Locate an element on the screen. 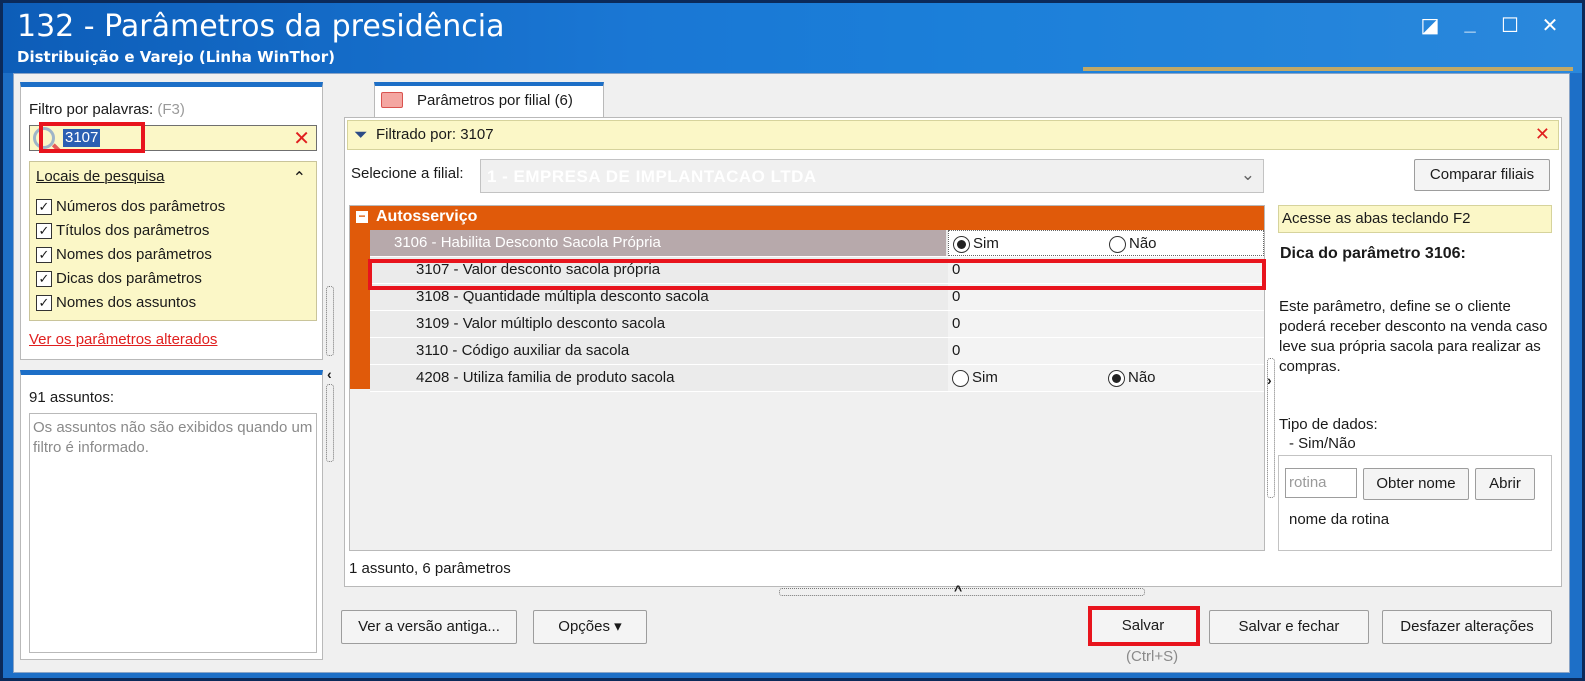  collapse-up-icon: ^ is located at coordinates (958, 590).